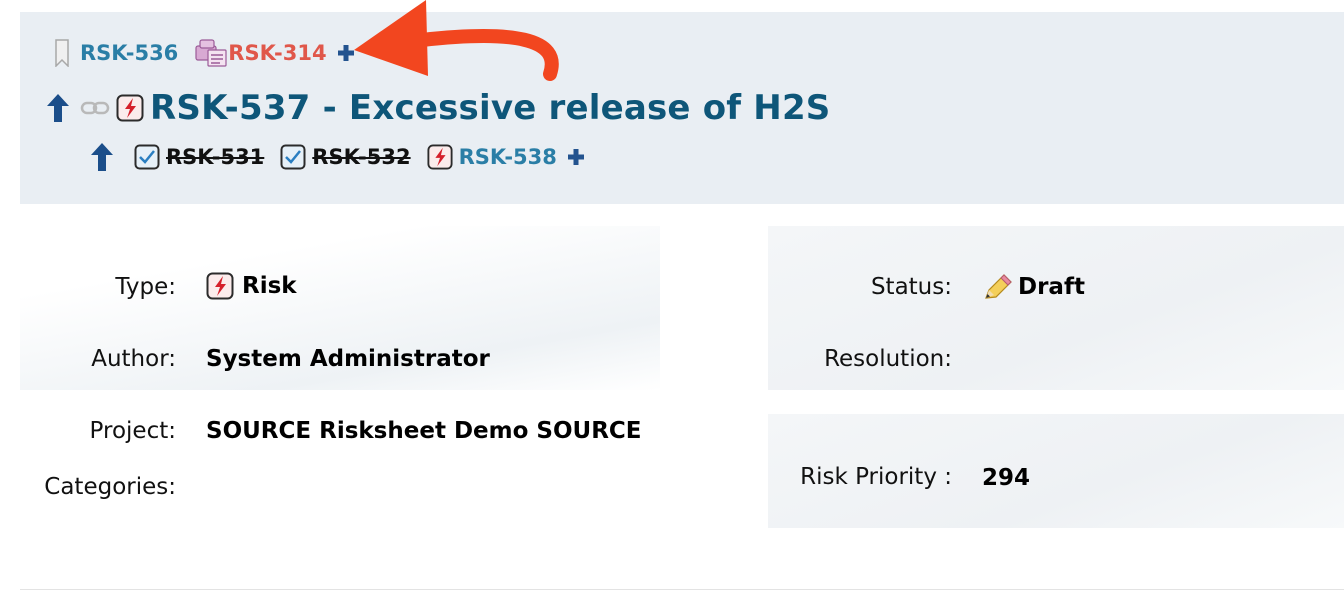 The height and width of the screenshot is (591, 1344). What do you see at coordinates (998, 287) in the screenshot?
I see `pencil-icon` at bounding box center [998, 287].